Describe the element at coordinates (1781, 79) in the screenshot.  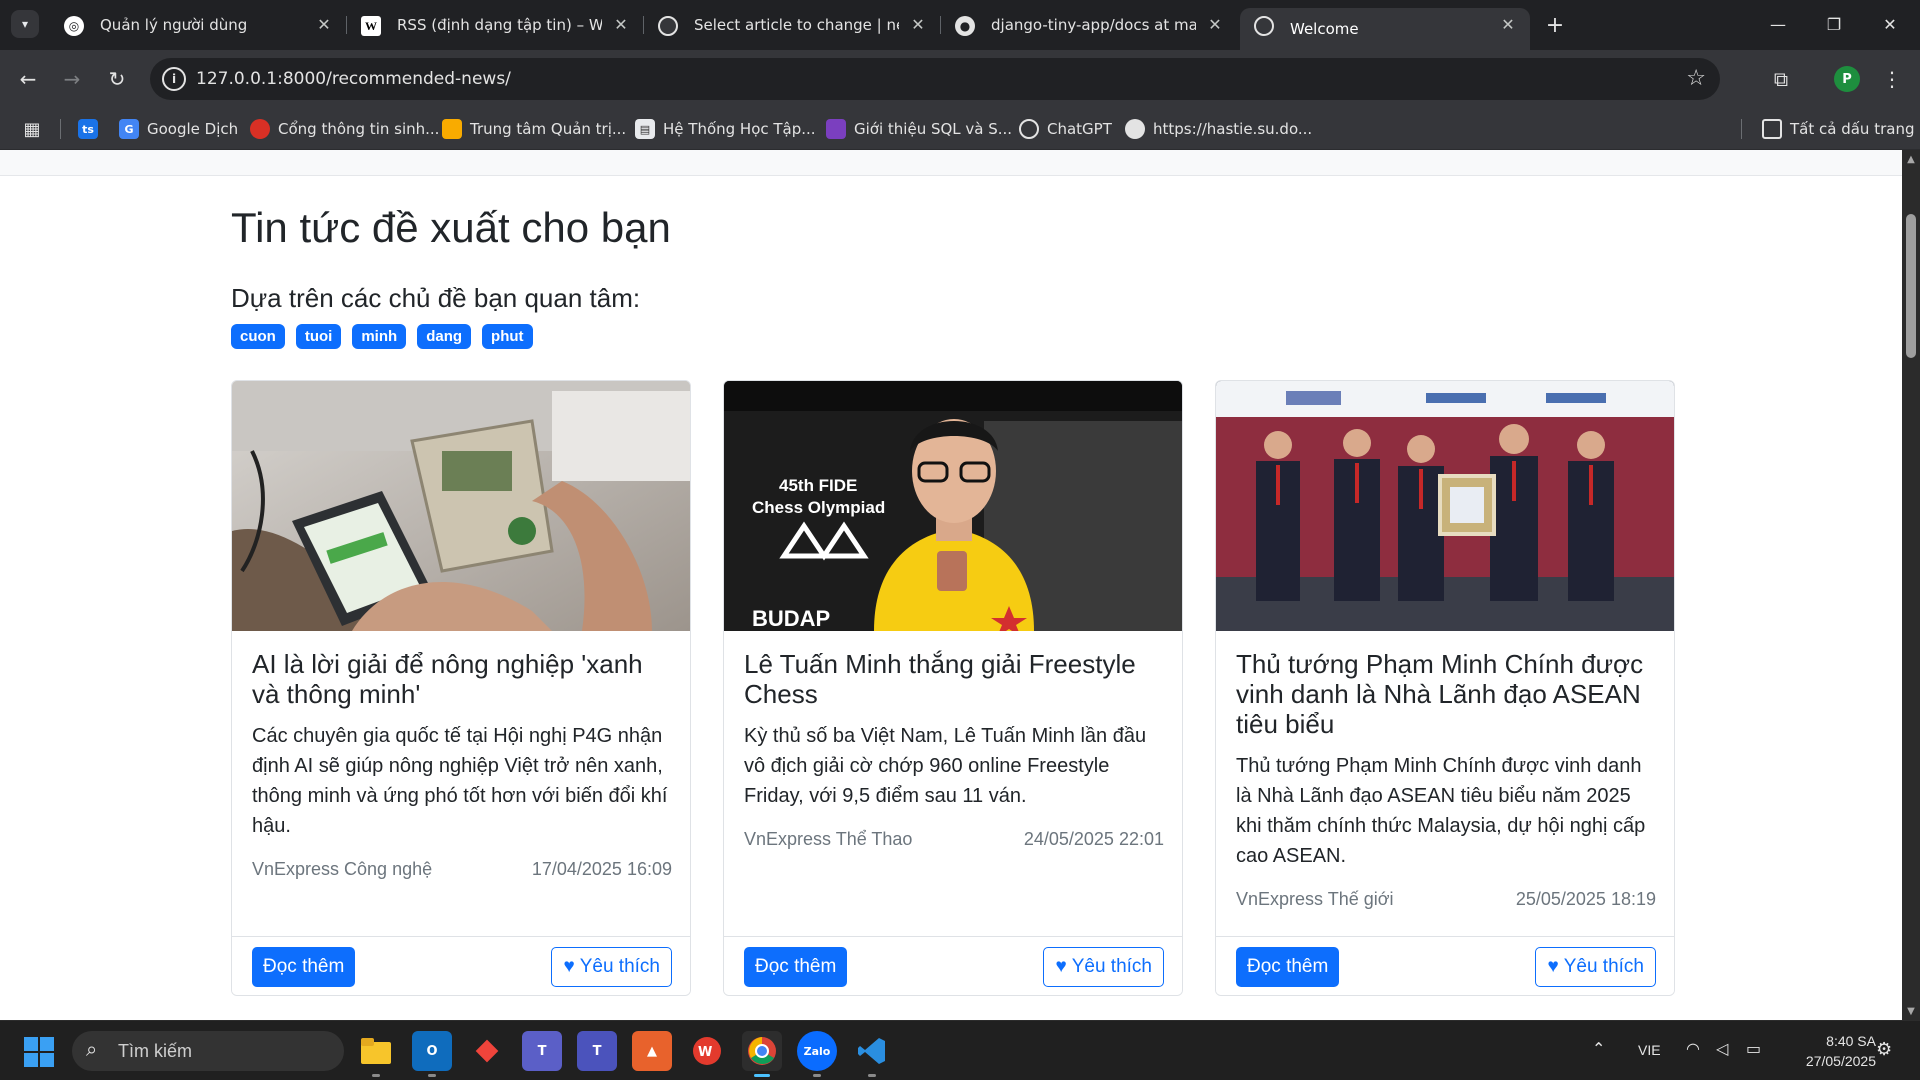
I see `extensions-icon: ⧉` at that location.